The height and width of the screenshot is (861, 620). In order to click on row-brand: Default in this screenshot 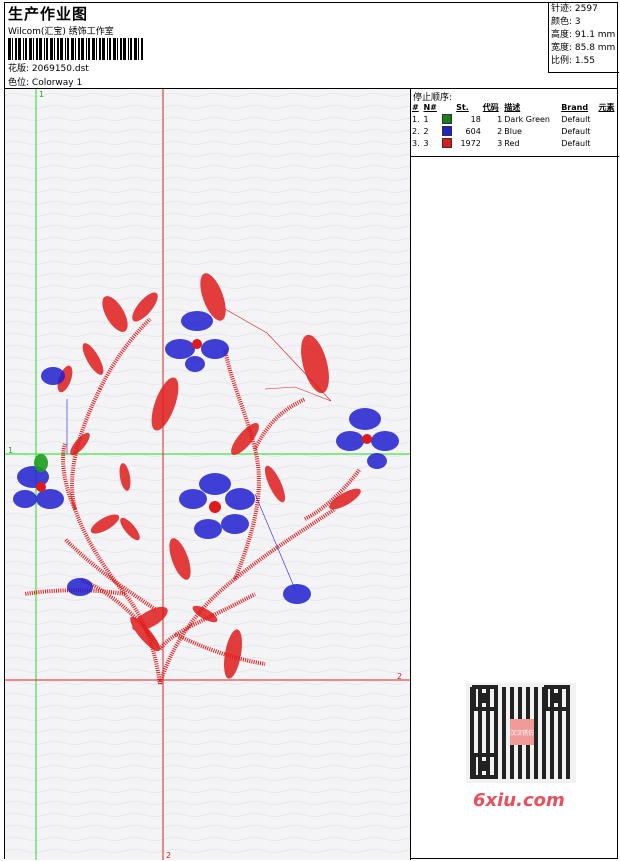, I will do `click(576, 119)`.